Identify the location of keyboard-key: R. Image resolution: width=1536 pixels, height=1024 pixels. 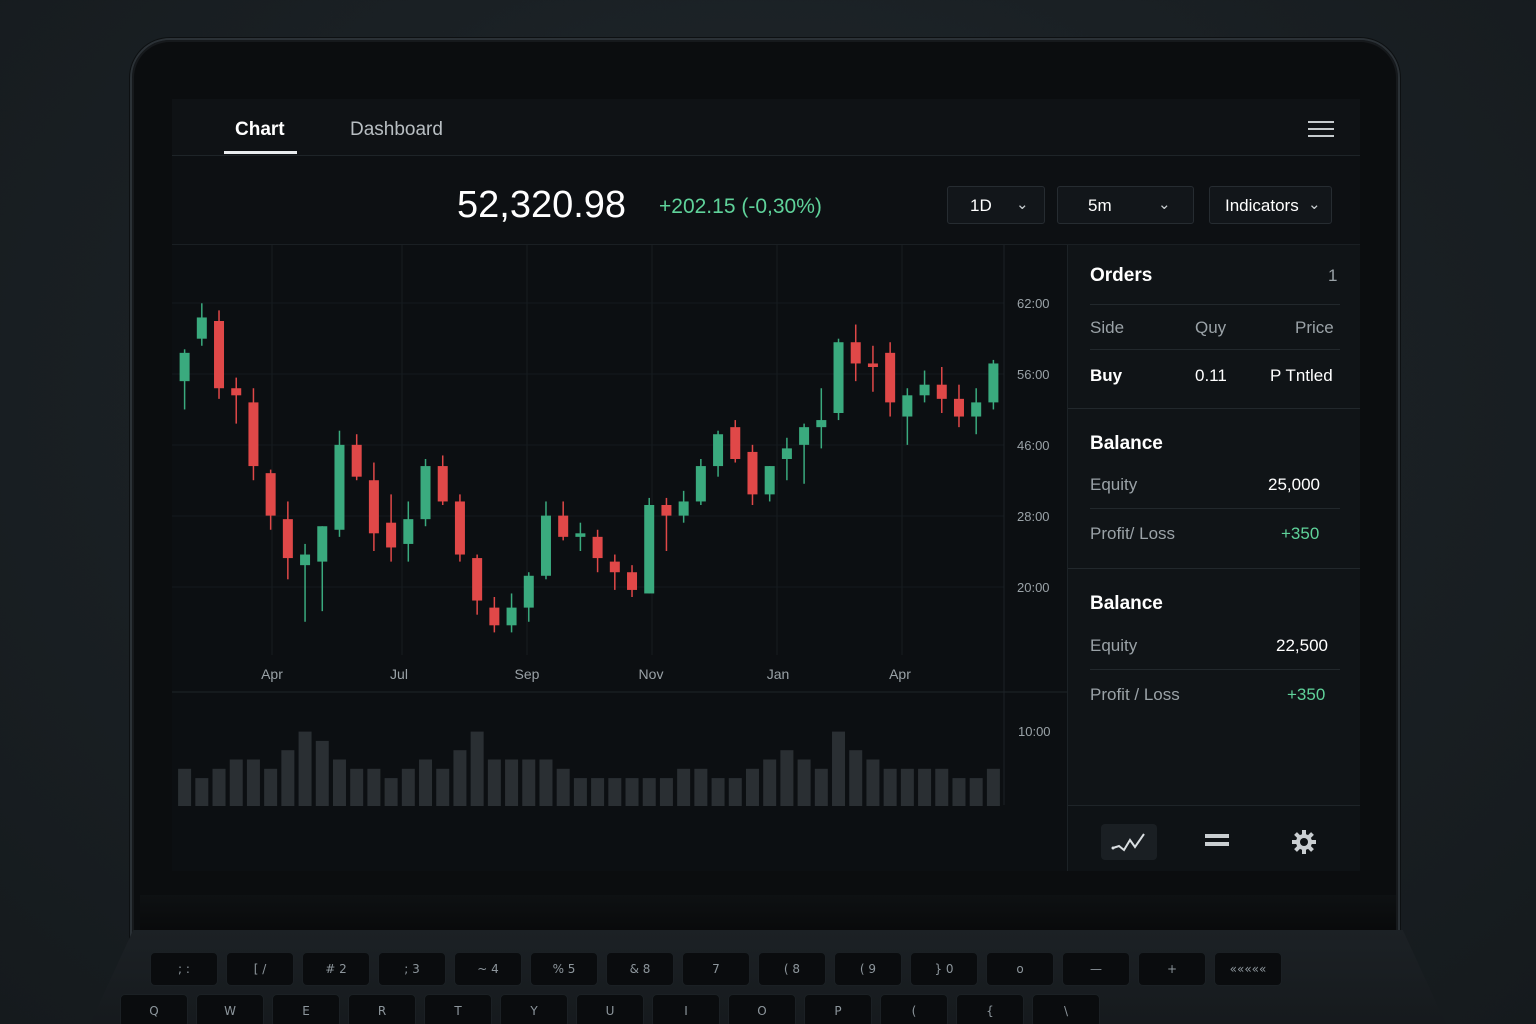
(382, 1009).